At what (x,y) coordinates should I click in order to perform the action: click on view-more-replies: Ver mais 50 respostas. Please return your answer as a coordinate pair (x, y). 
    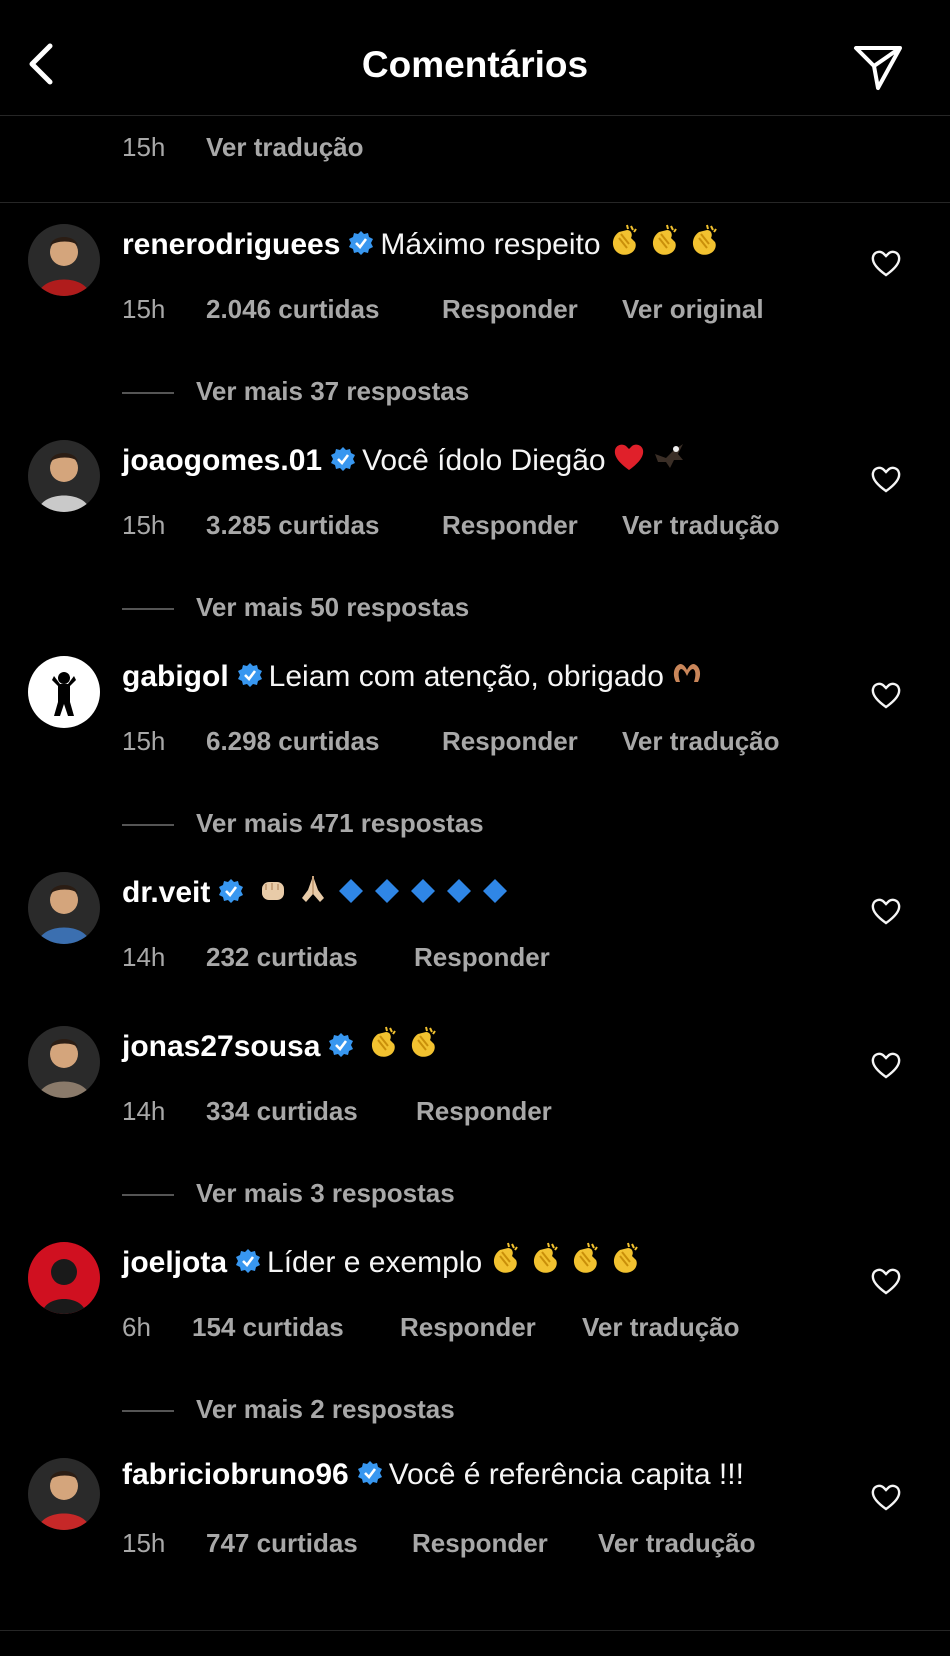
    Looking at the image, I should click on (295, 607).